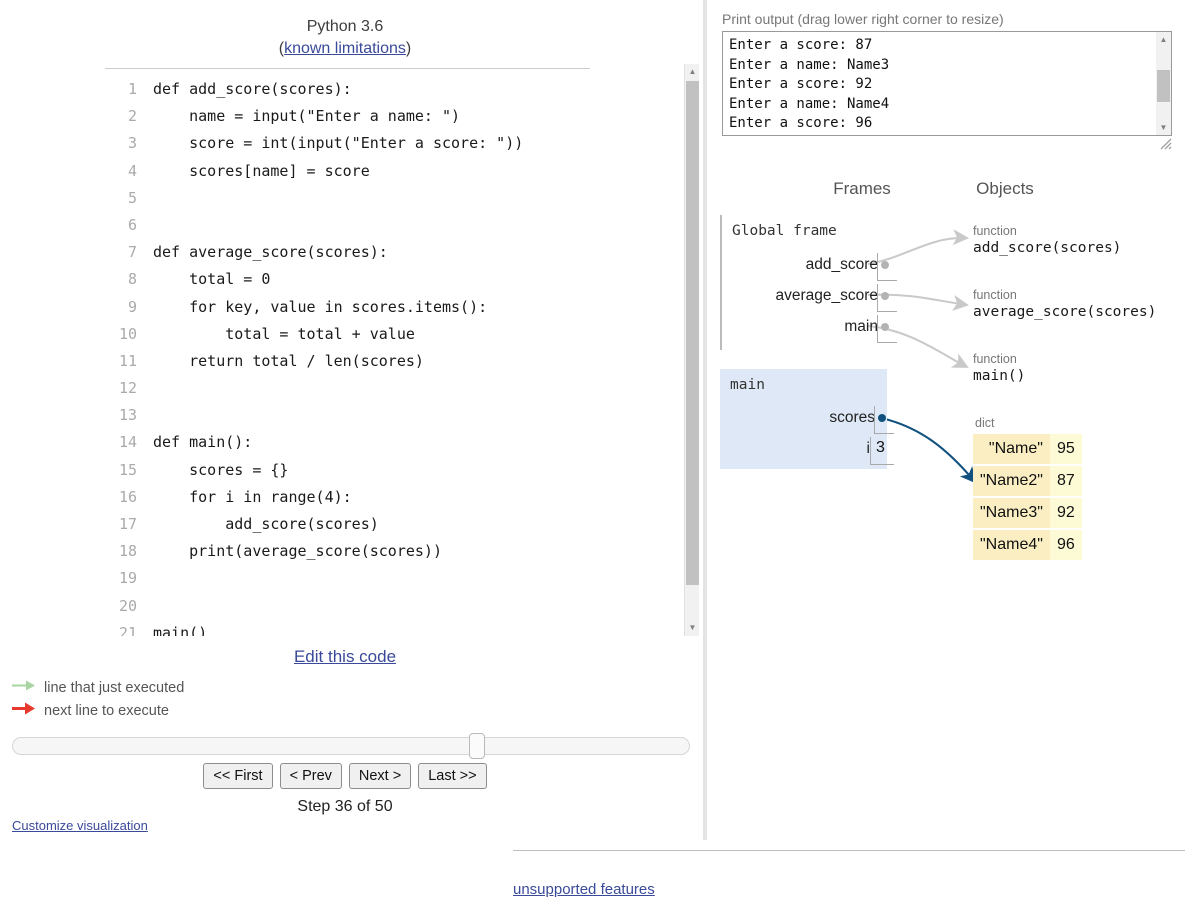 Image resolution: width=1185 pixels, height=909 pixels. Describe the element at coordinates (887, 298) in the screenshot. I see `global-var-average_score-slot` at that location.